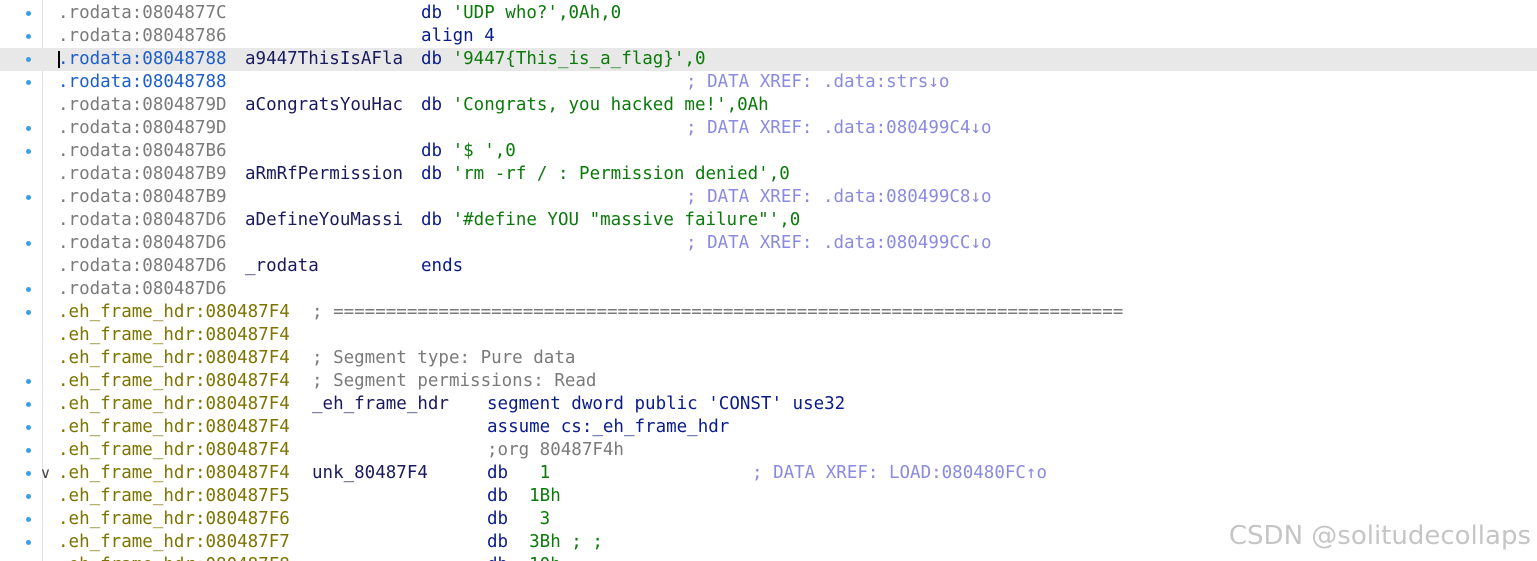 The height and width of the screenshot is (561, 1537). I want to click on instruction: segment dword public 'CONST' use32, so click(666, 404).